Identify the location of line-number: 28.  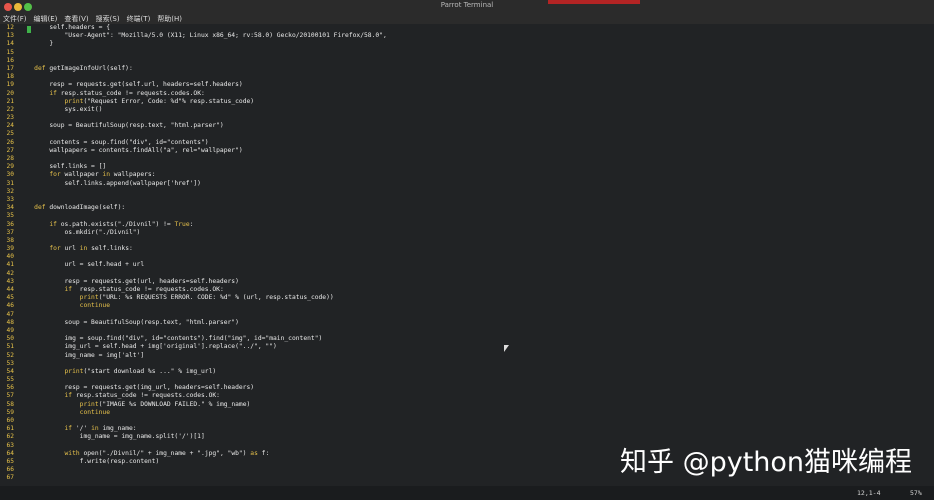
(10, 158).